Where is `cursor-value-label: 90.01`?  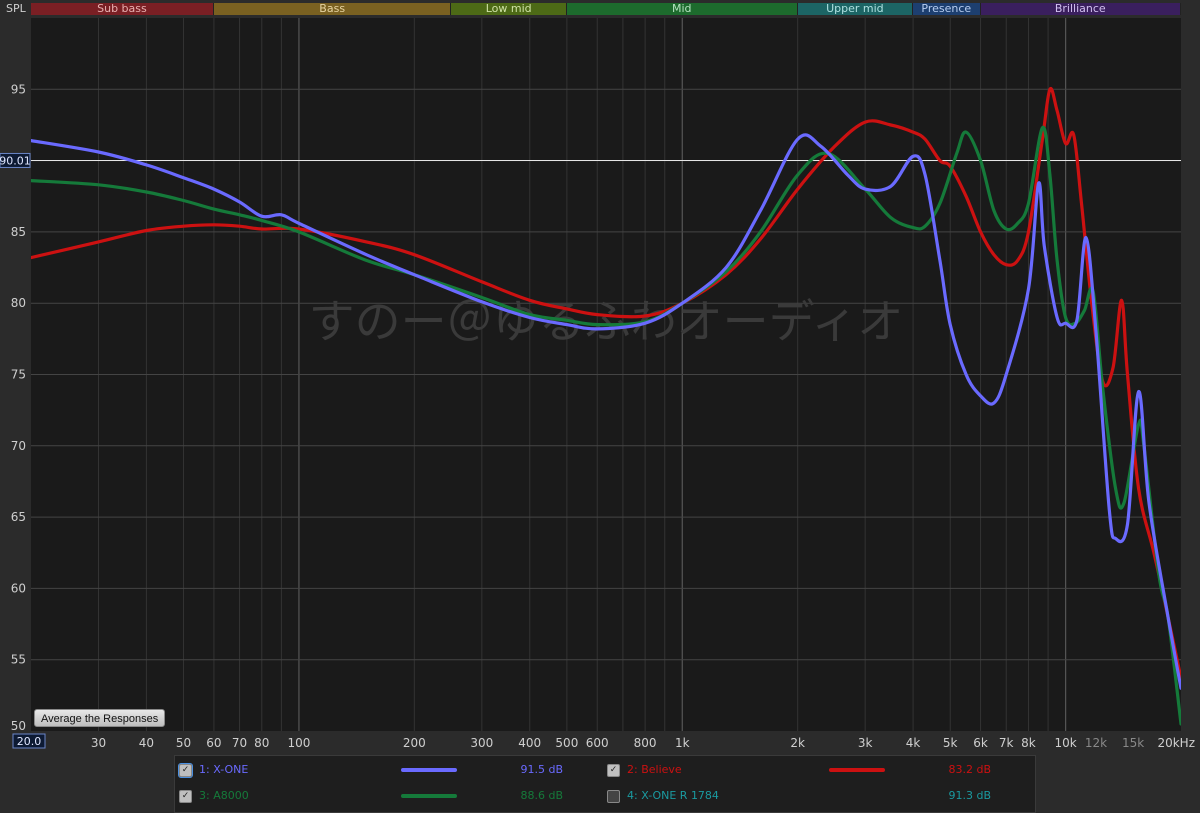
cursor-value-label: 90.01 is located at coordinates (15, 160).